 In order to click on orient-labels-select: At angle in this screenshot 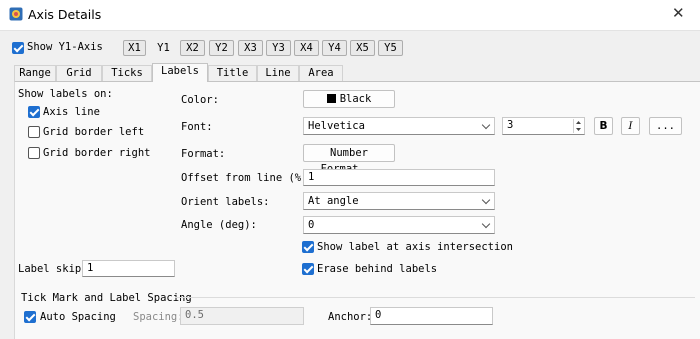, I will do `click(399, 201)`.